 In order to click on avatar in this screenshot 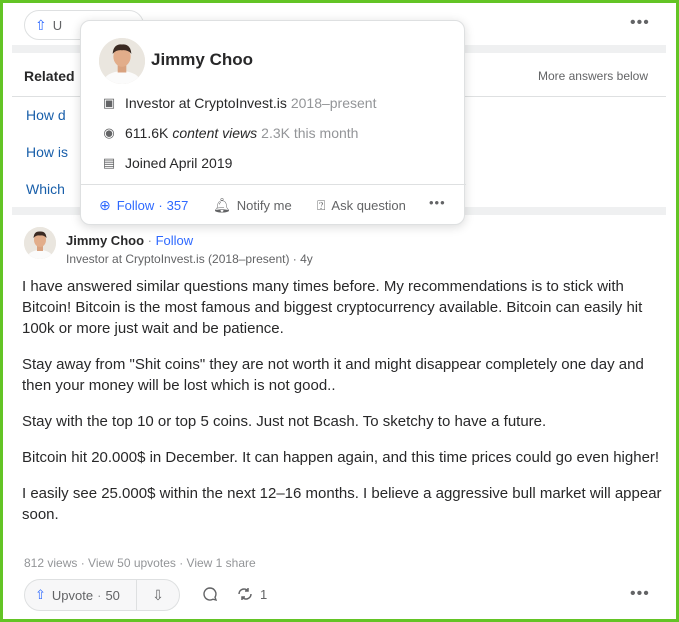, I will do `click(40, 243)`.